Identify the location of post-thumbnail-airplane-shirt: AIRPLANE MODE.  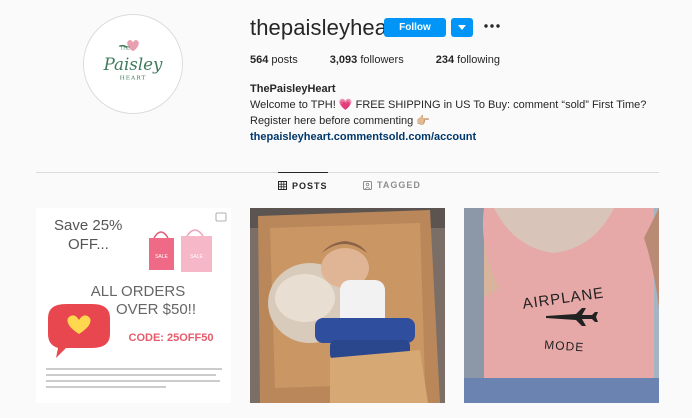
(561, 305).